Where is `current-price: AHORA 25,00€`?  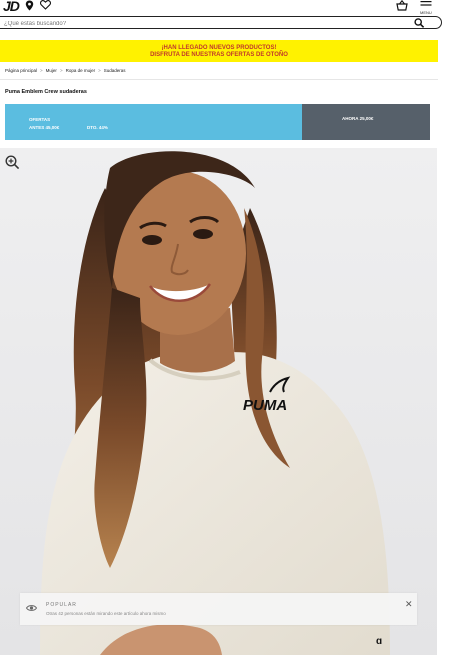 current-price: AHORA 25,00€ is located at coordinates (358, 118).